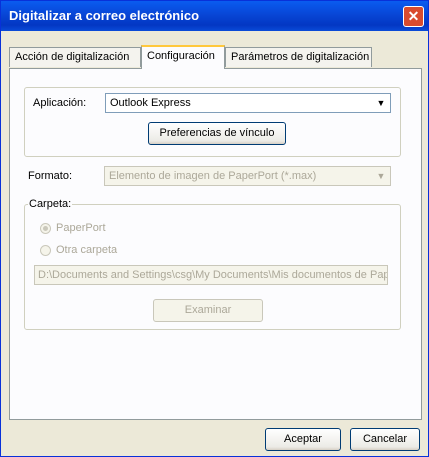  I want to click on tab-label: Acción de digitalización, so click(72, 57).